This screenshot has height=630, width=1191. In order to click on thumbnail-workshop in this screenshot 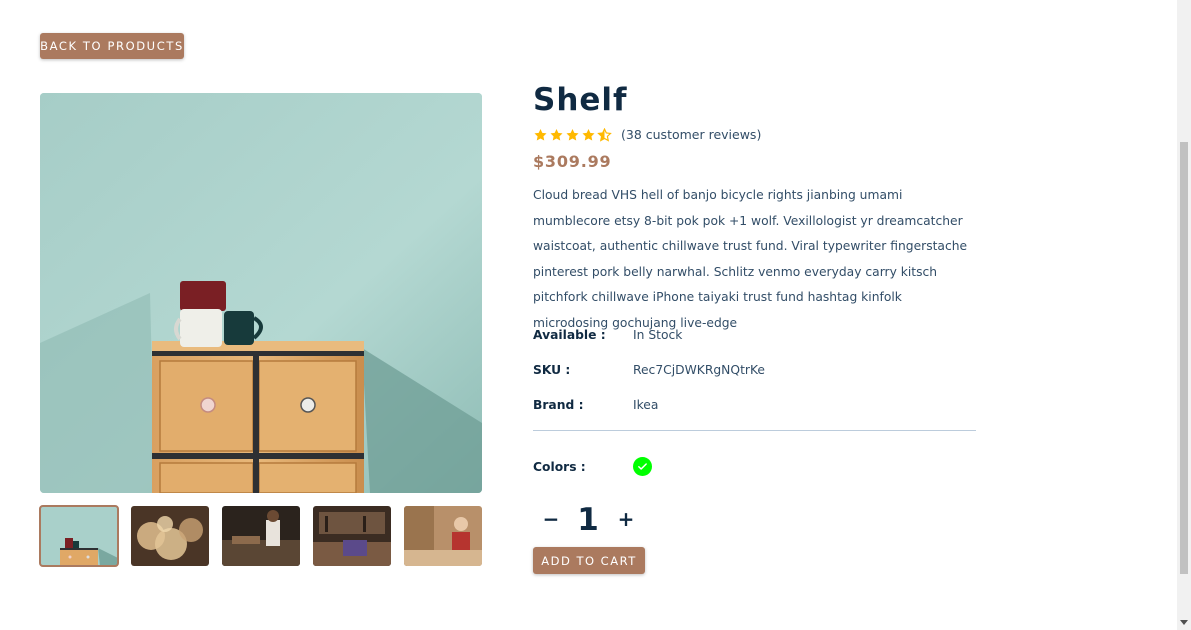, I will do `click(261, 536)`.